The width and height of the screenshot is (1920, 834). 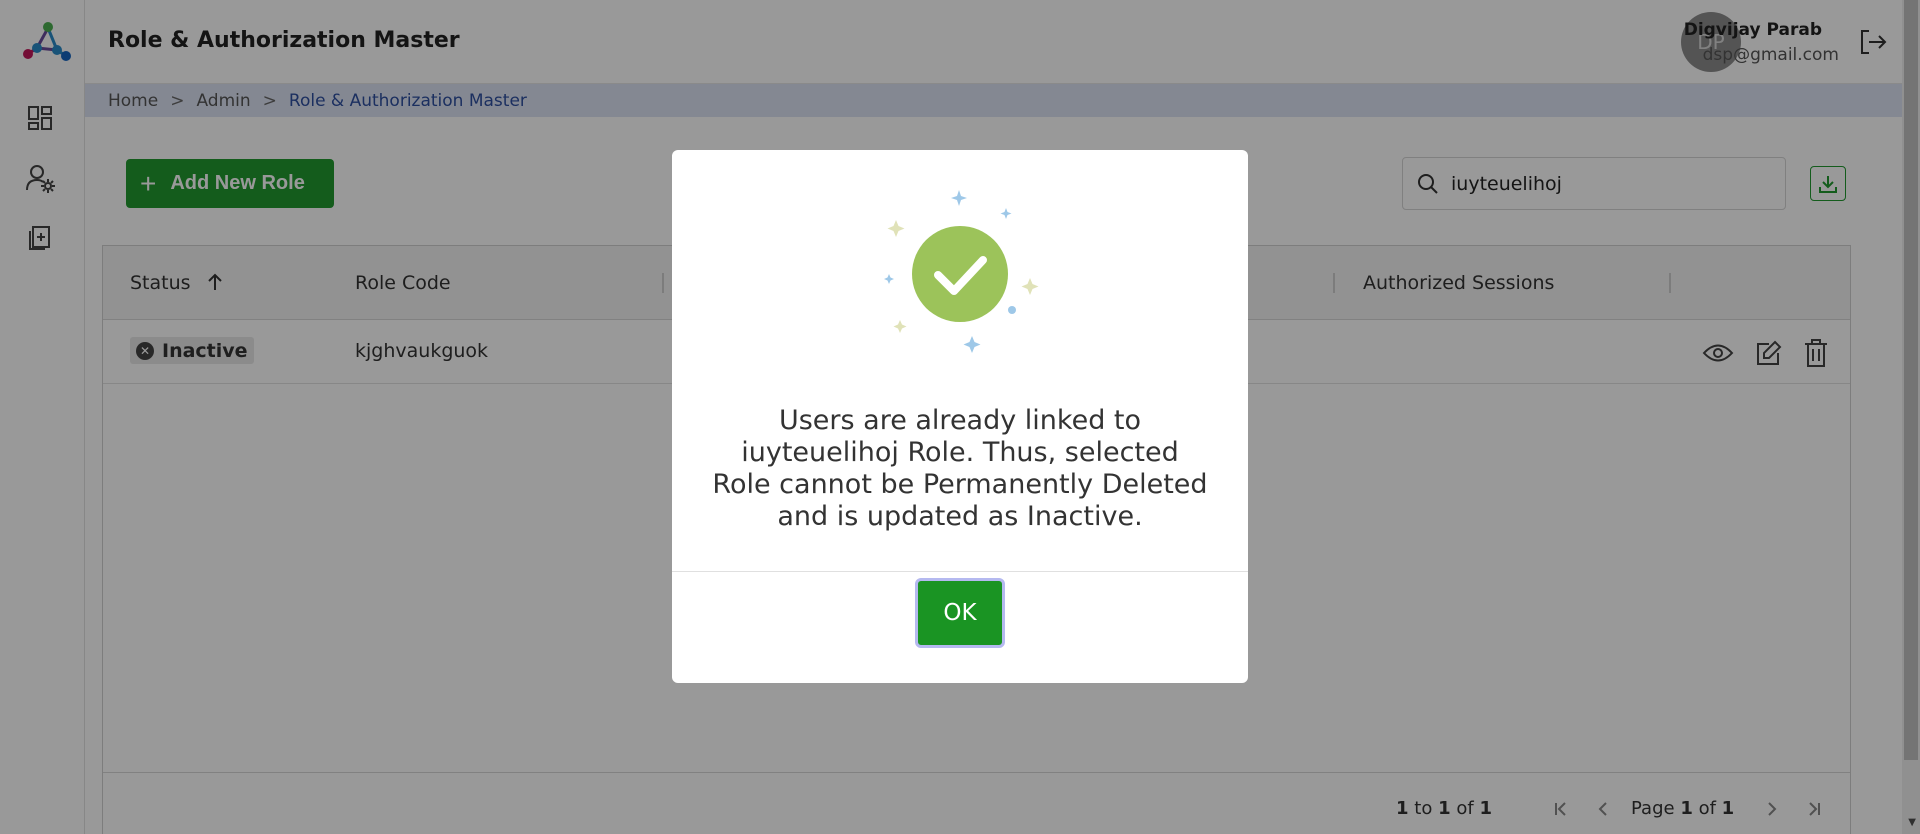 I want to click on ok-button: OK, so click(x=960, y=613).